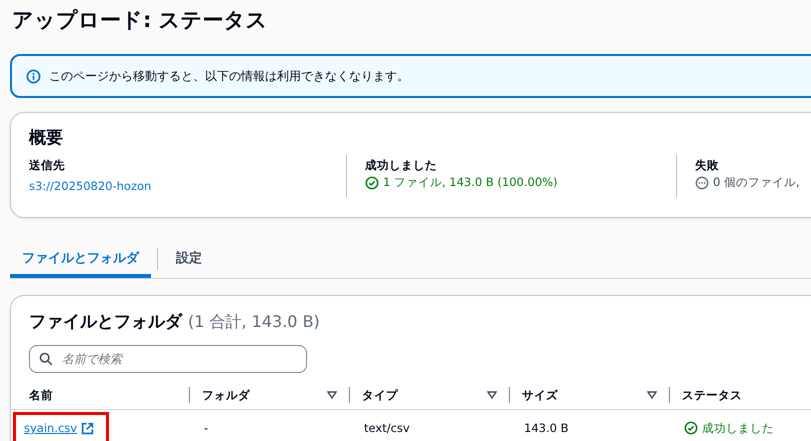 The height and width of the screenshot is (441, 811). What do you see at coordinates (756, 182) in the screenshot?
I see `failed-summary: 0 個のファイル,` at bounding box center [756, 182].